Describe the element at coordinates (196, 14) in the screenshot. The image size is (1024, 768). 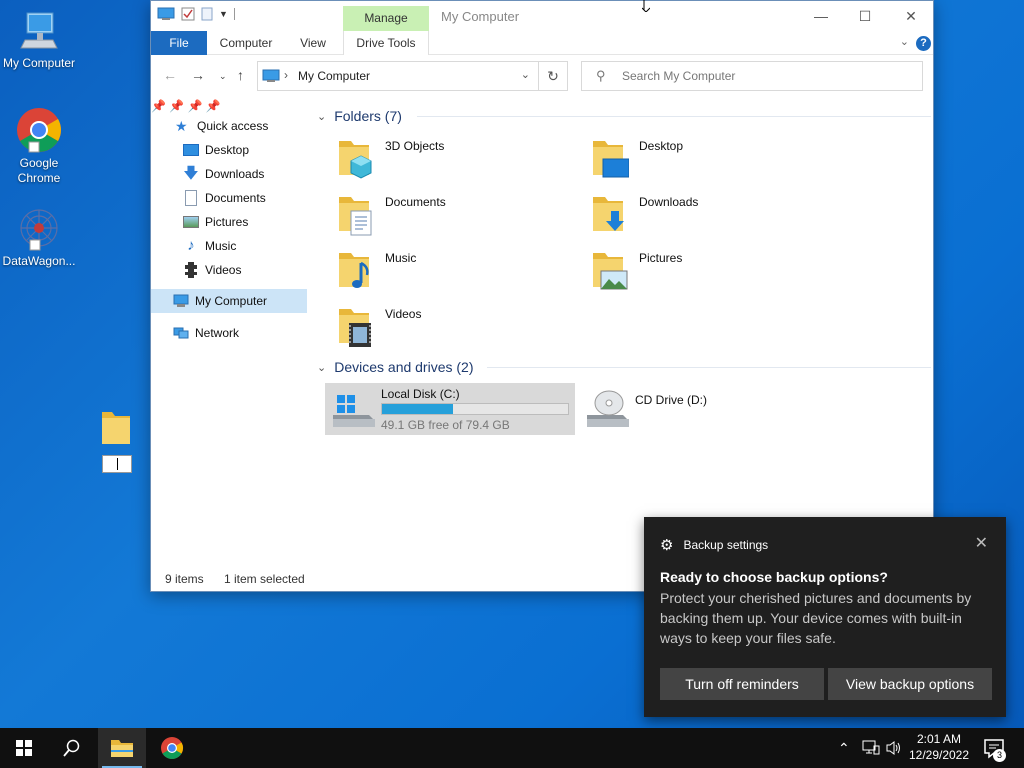
I see `quick-access-toolbar: ▼` at that location.